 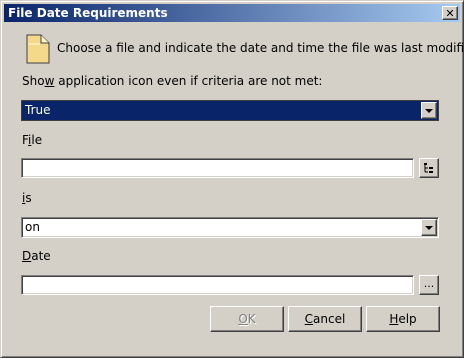 What do you see at coordinates (325, 319) in the screenshot?
I see `cancel-button: Cancel` at bounding box center [325, 319].